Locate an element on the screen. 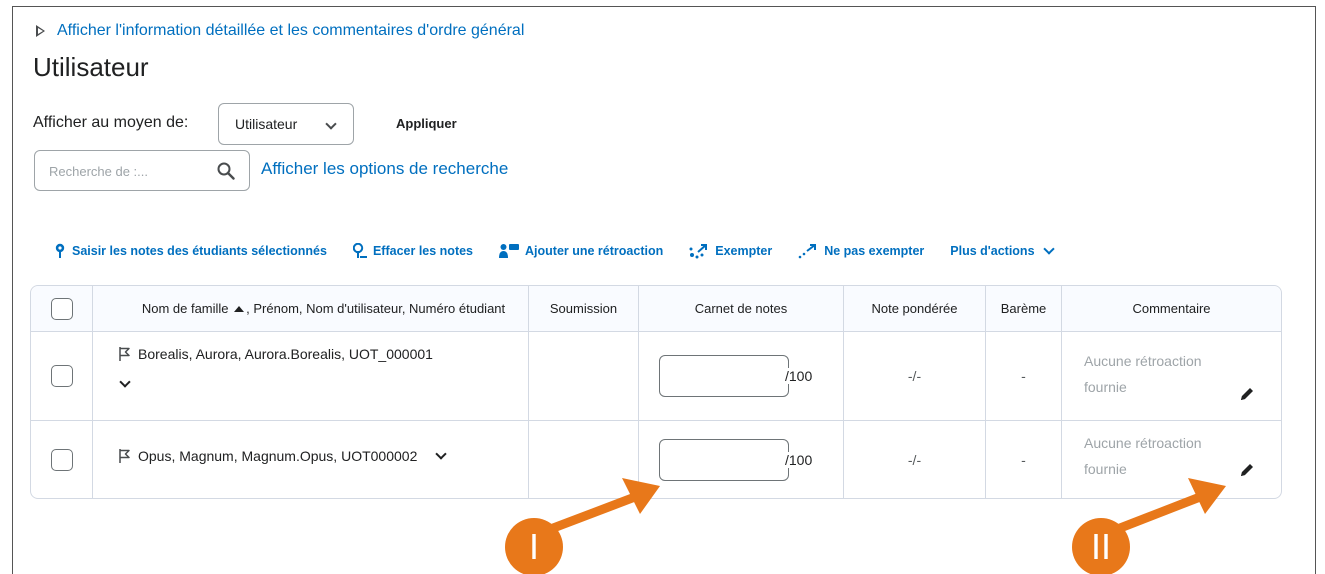 The width and height of the screenshot is (1325, 574). clear-grades-button: Effacer les notes is located at coordinates (413, 251).